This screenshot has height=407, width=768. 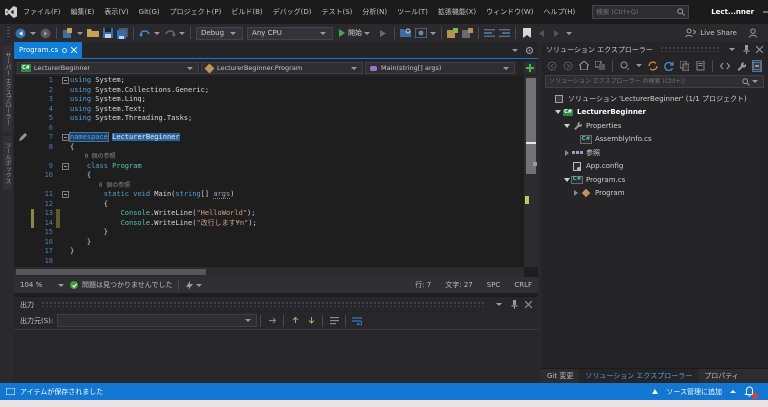 What do you see at coordinates (654, 126) in the screenshot?
I see `tree-item-2: Properties` at bounding box center [654, 126].